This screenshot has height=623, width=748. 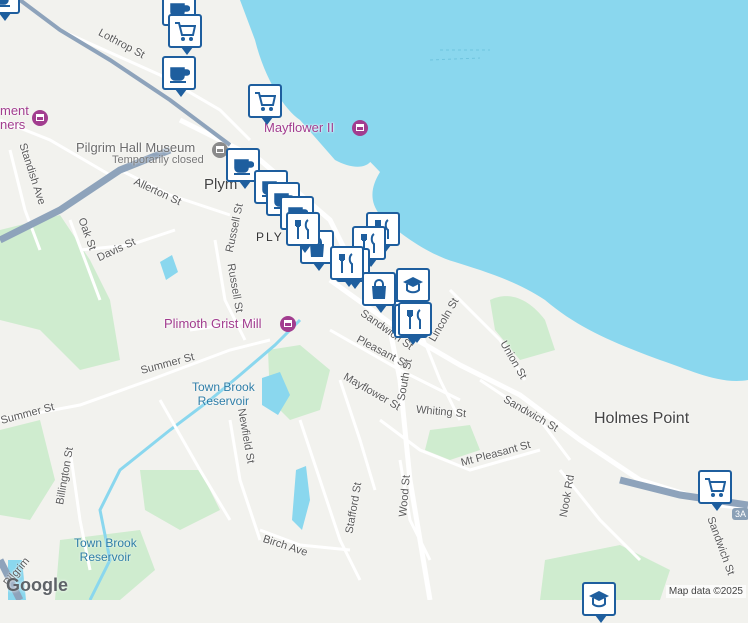 What do you see at coordinates (270, 237) in the screenshot?
I see `town-label: PLY` at bounding box center [270, 237].